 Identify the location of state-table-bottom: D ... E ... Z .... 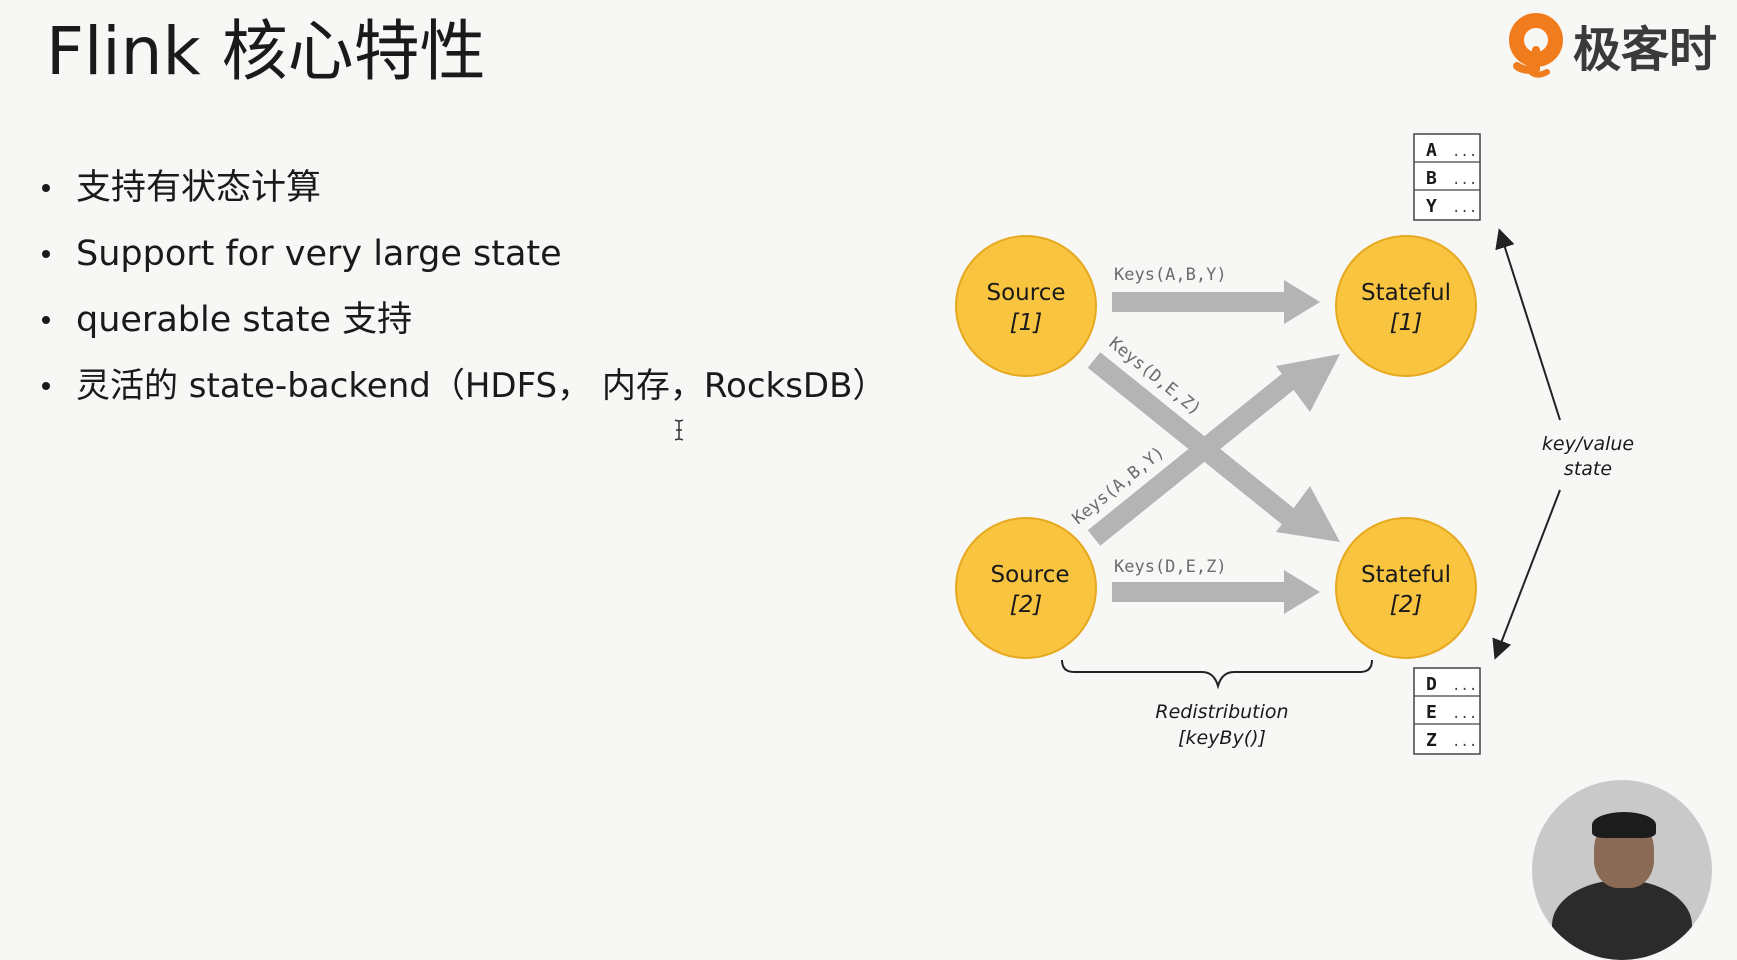
(1447, 711).